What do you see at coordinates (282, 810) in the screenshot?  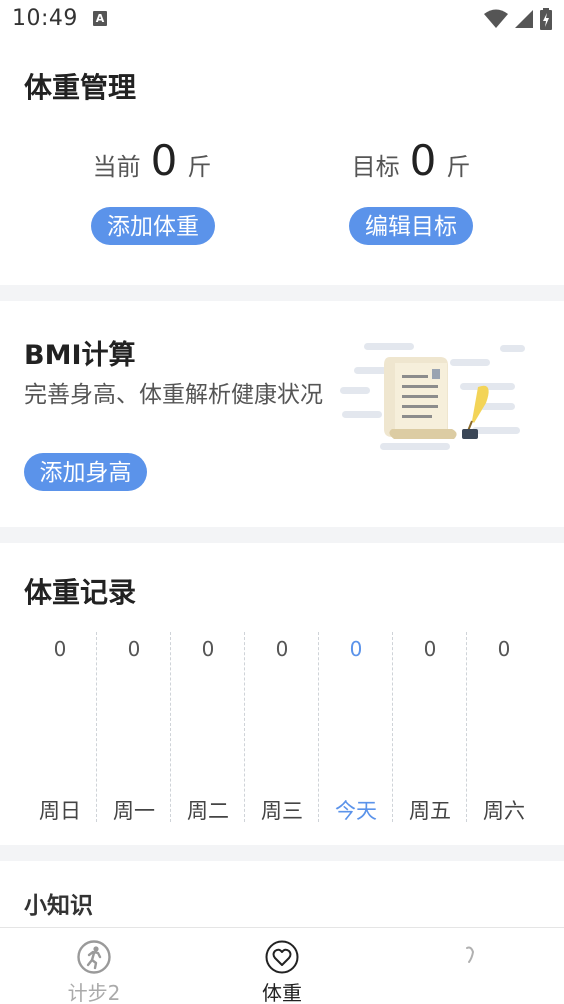 I see `record-day-label: 周三` at bounding box center [282, 810].